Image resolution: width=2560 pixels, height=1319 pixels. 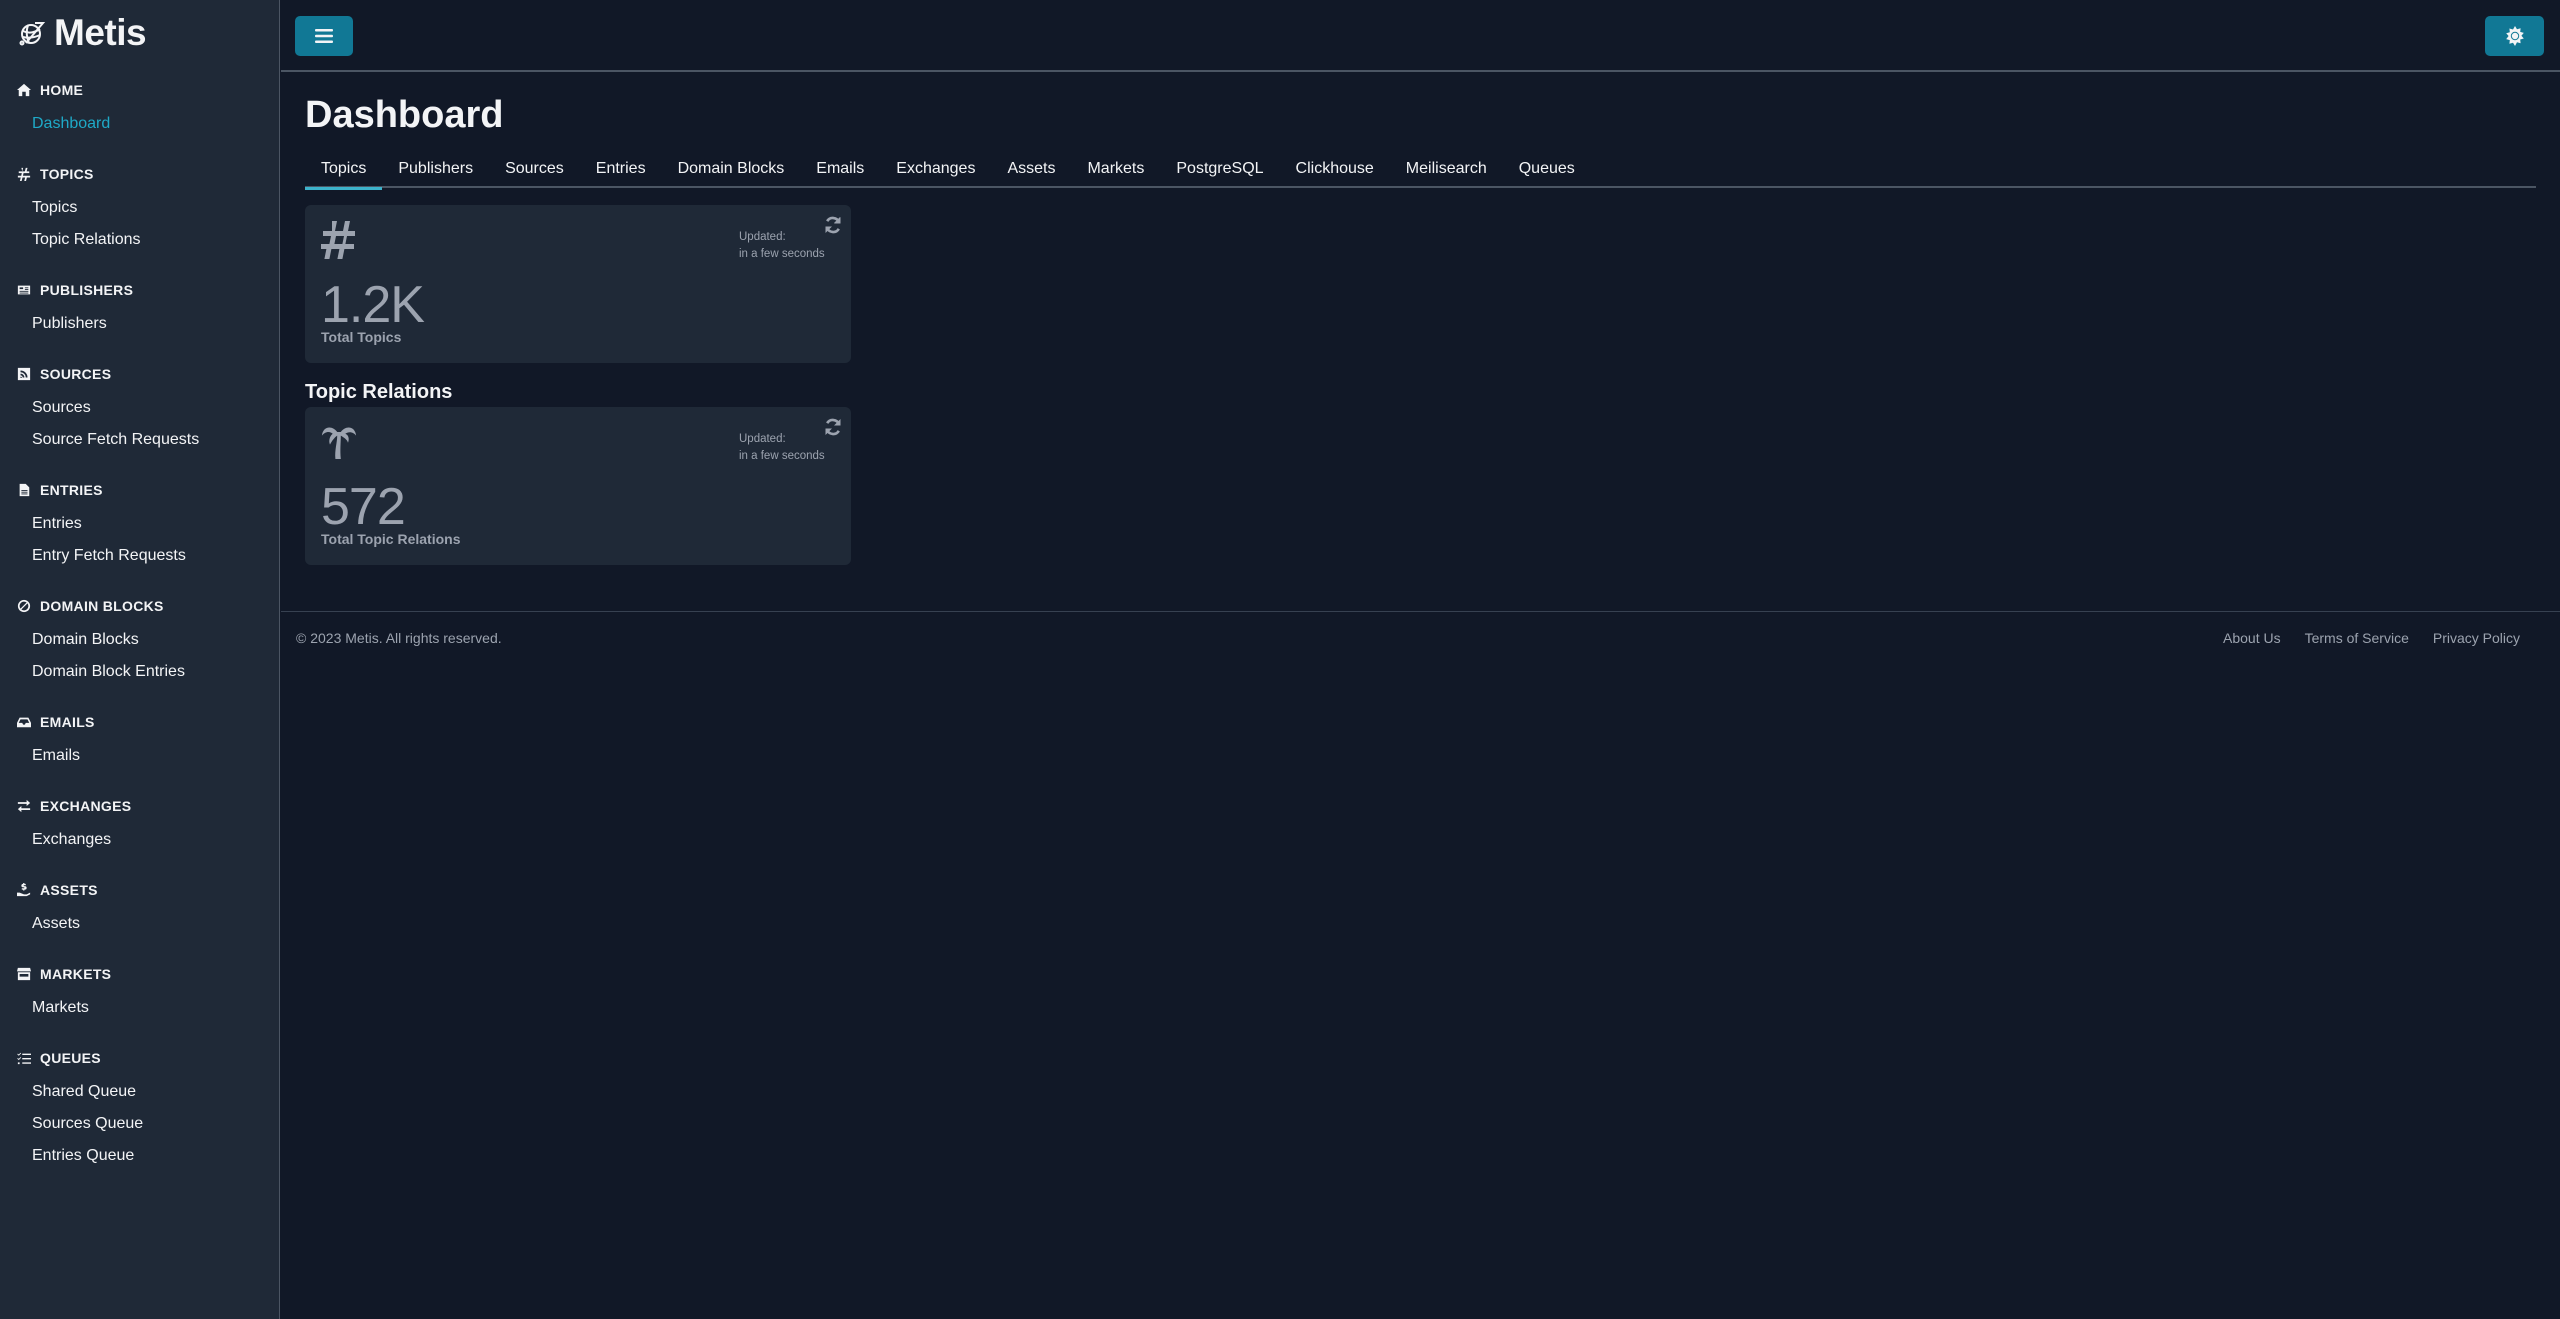 I want to click on bars-icon, so click(x=324, y=36).